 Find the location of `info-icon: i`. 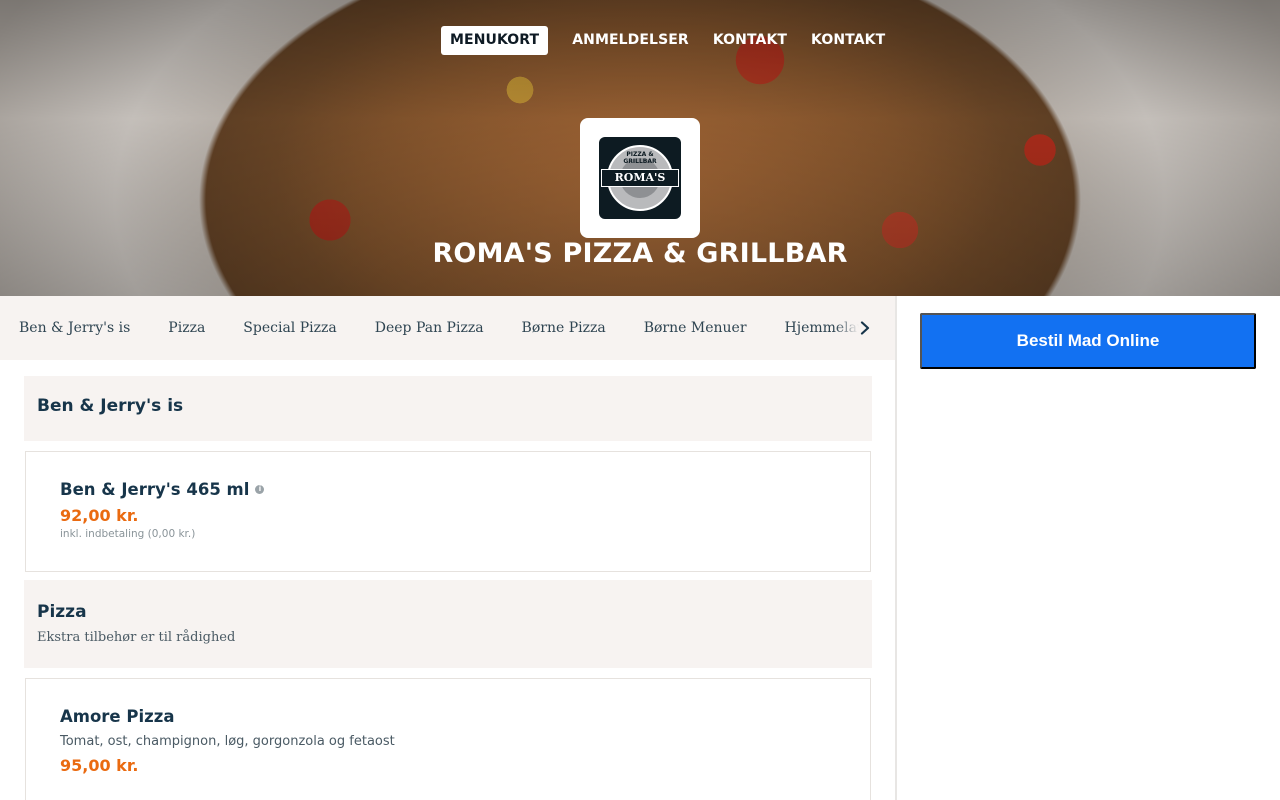

info-icon: i is located at coordinates (260, 489).